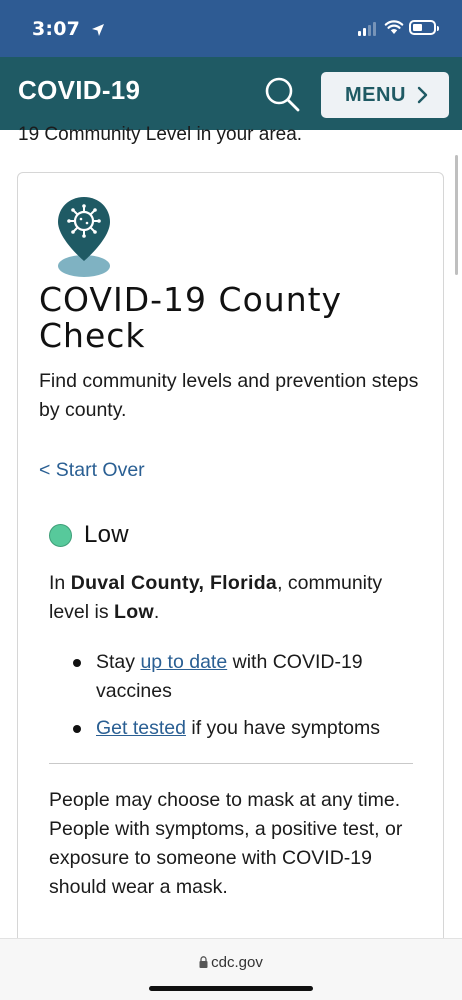 This screenshot has height=1000, width=462. Describe the element at coordinates (92, 470) in the screenshot. I see `start-over-link: < Start Over` at that location.